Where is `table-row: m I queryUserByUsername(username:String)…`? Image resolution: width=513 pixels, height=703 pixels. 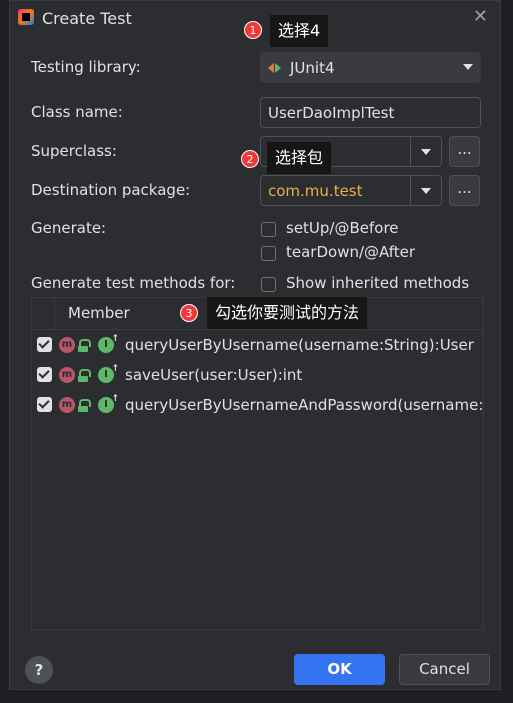
table-row: m I queryUserByUsername(username:String)… is located at coordinates (257, 345).